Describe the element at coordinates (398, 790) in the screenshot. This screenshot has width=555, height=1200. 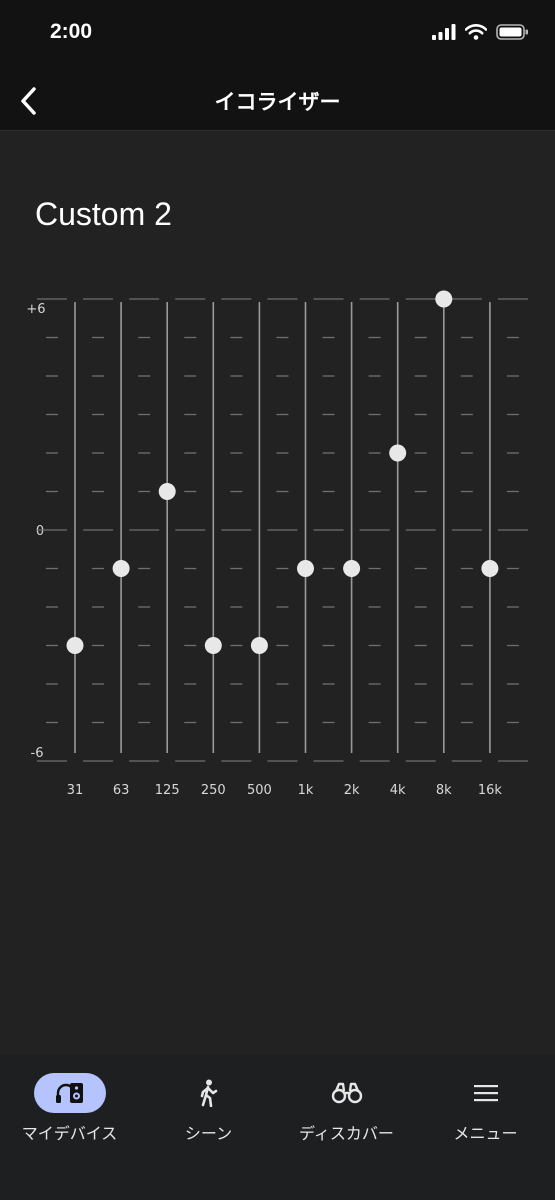
I see `band-label: 4k` at that location.